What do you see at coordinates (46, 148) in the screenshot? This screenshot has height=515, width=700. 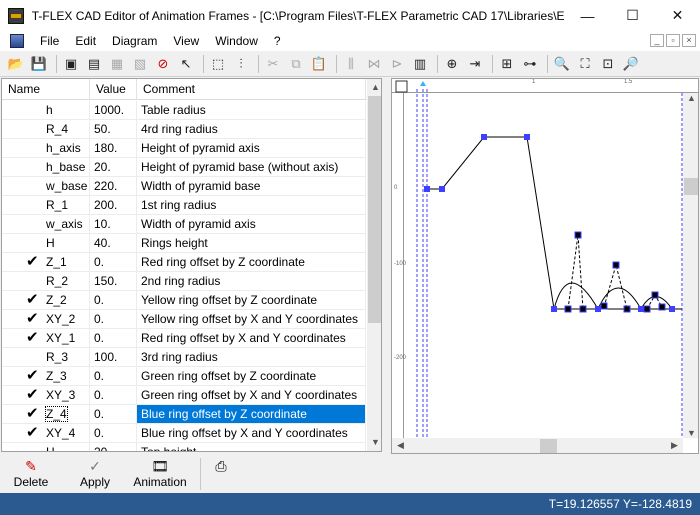 I see `cell-name: h_axis` at bounding box center [46, 148].